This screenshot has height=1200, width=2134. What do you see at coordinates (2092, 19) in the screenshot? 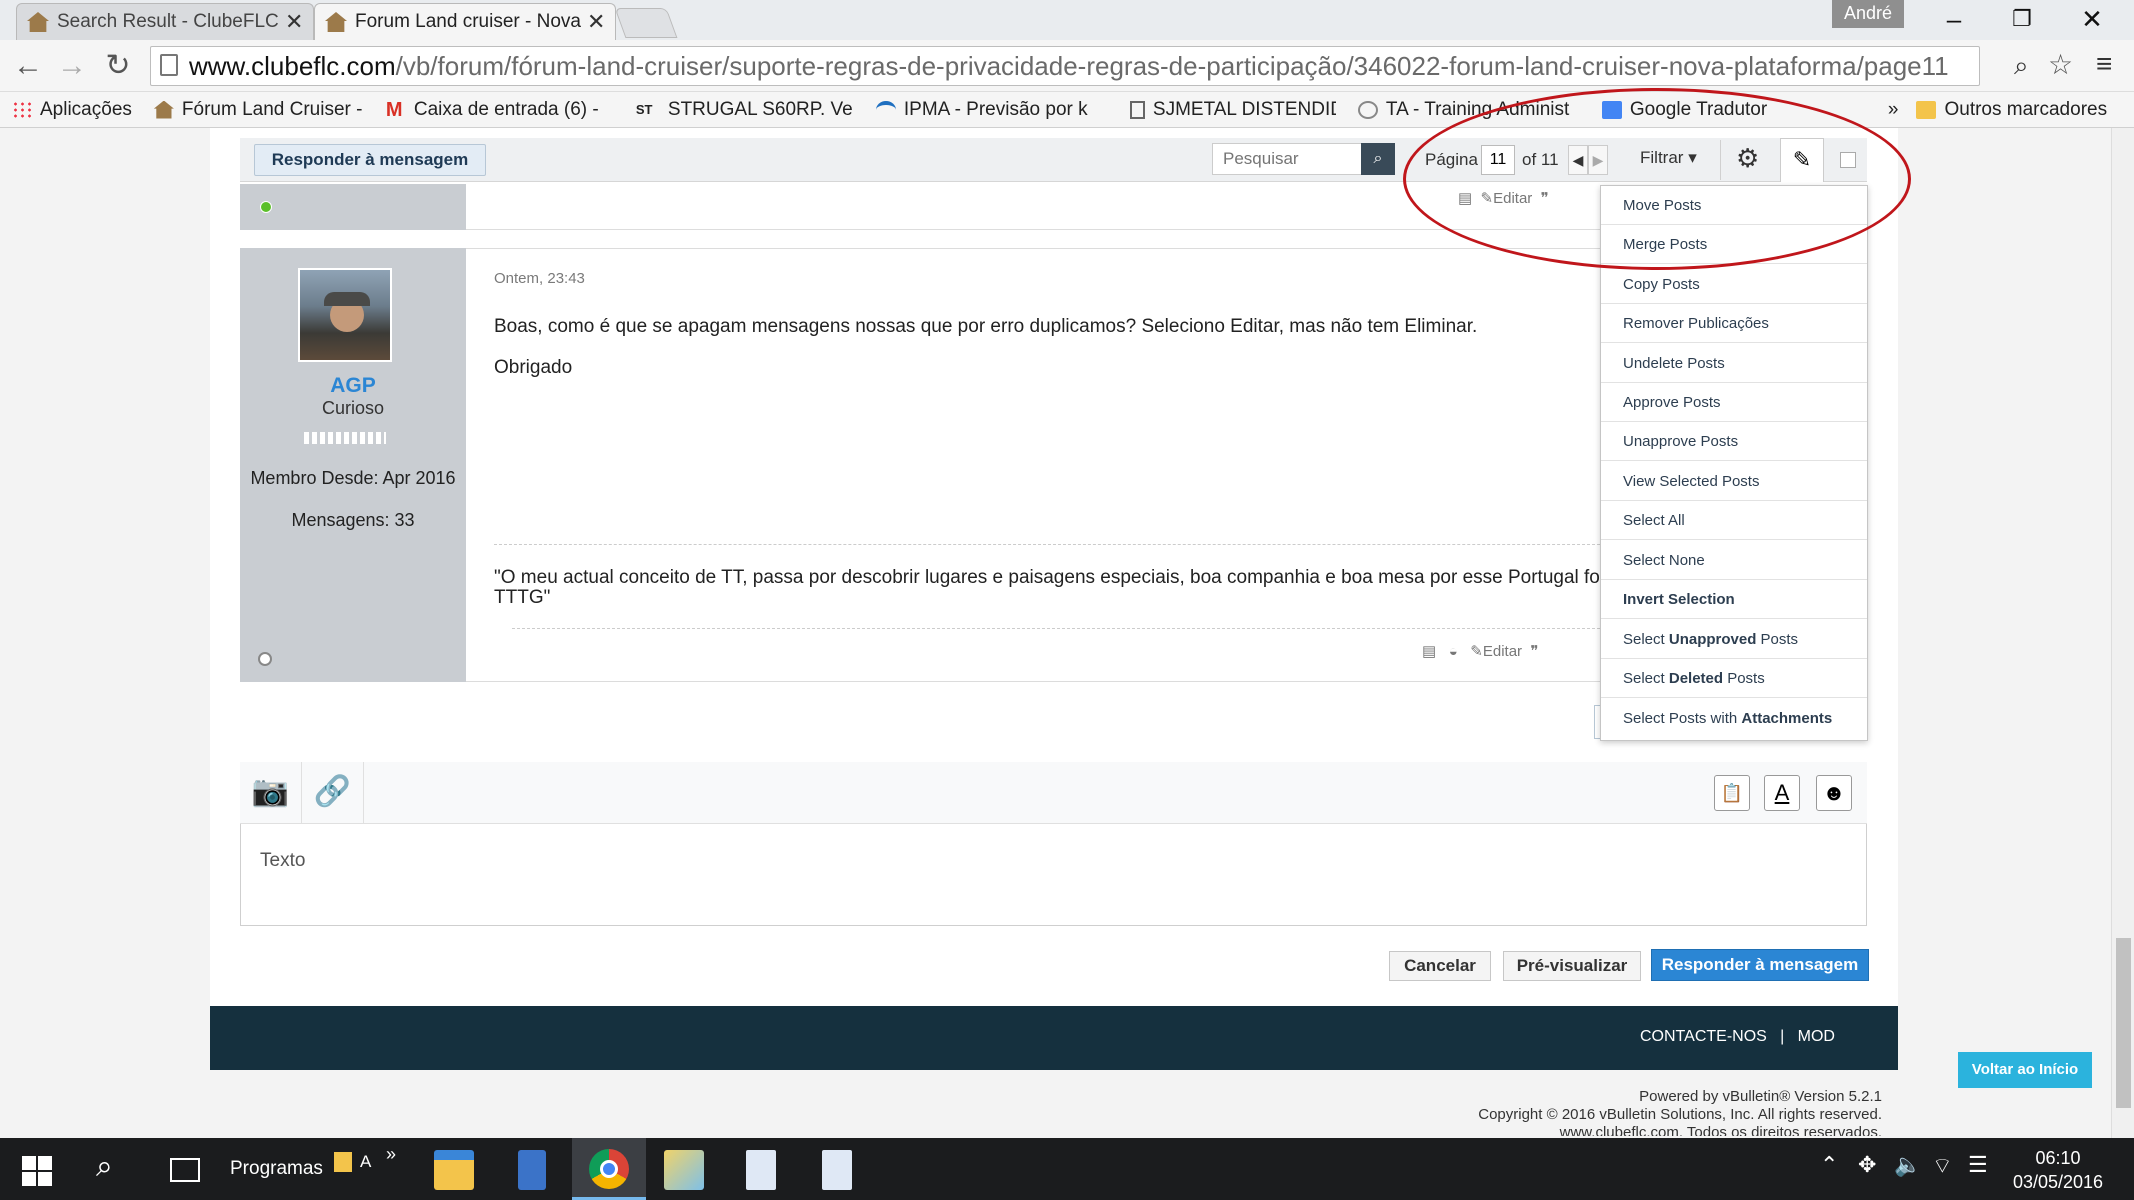
I see `close-window-icon: ✕` at bounding box center [2092, 19].